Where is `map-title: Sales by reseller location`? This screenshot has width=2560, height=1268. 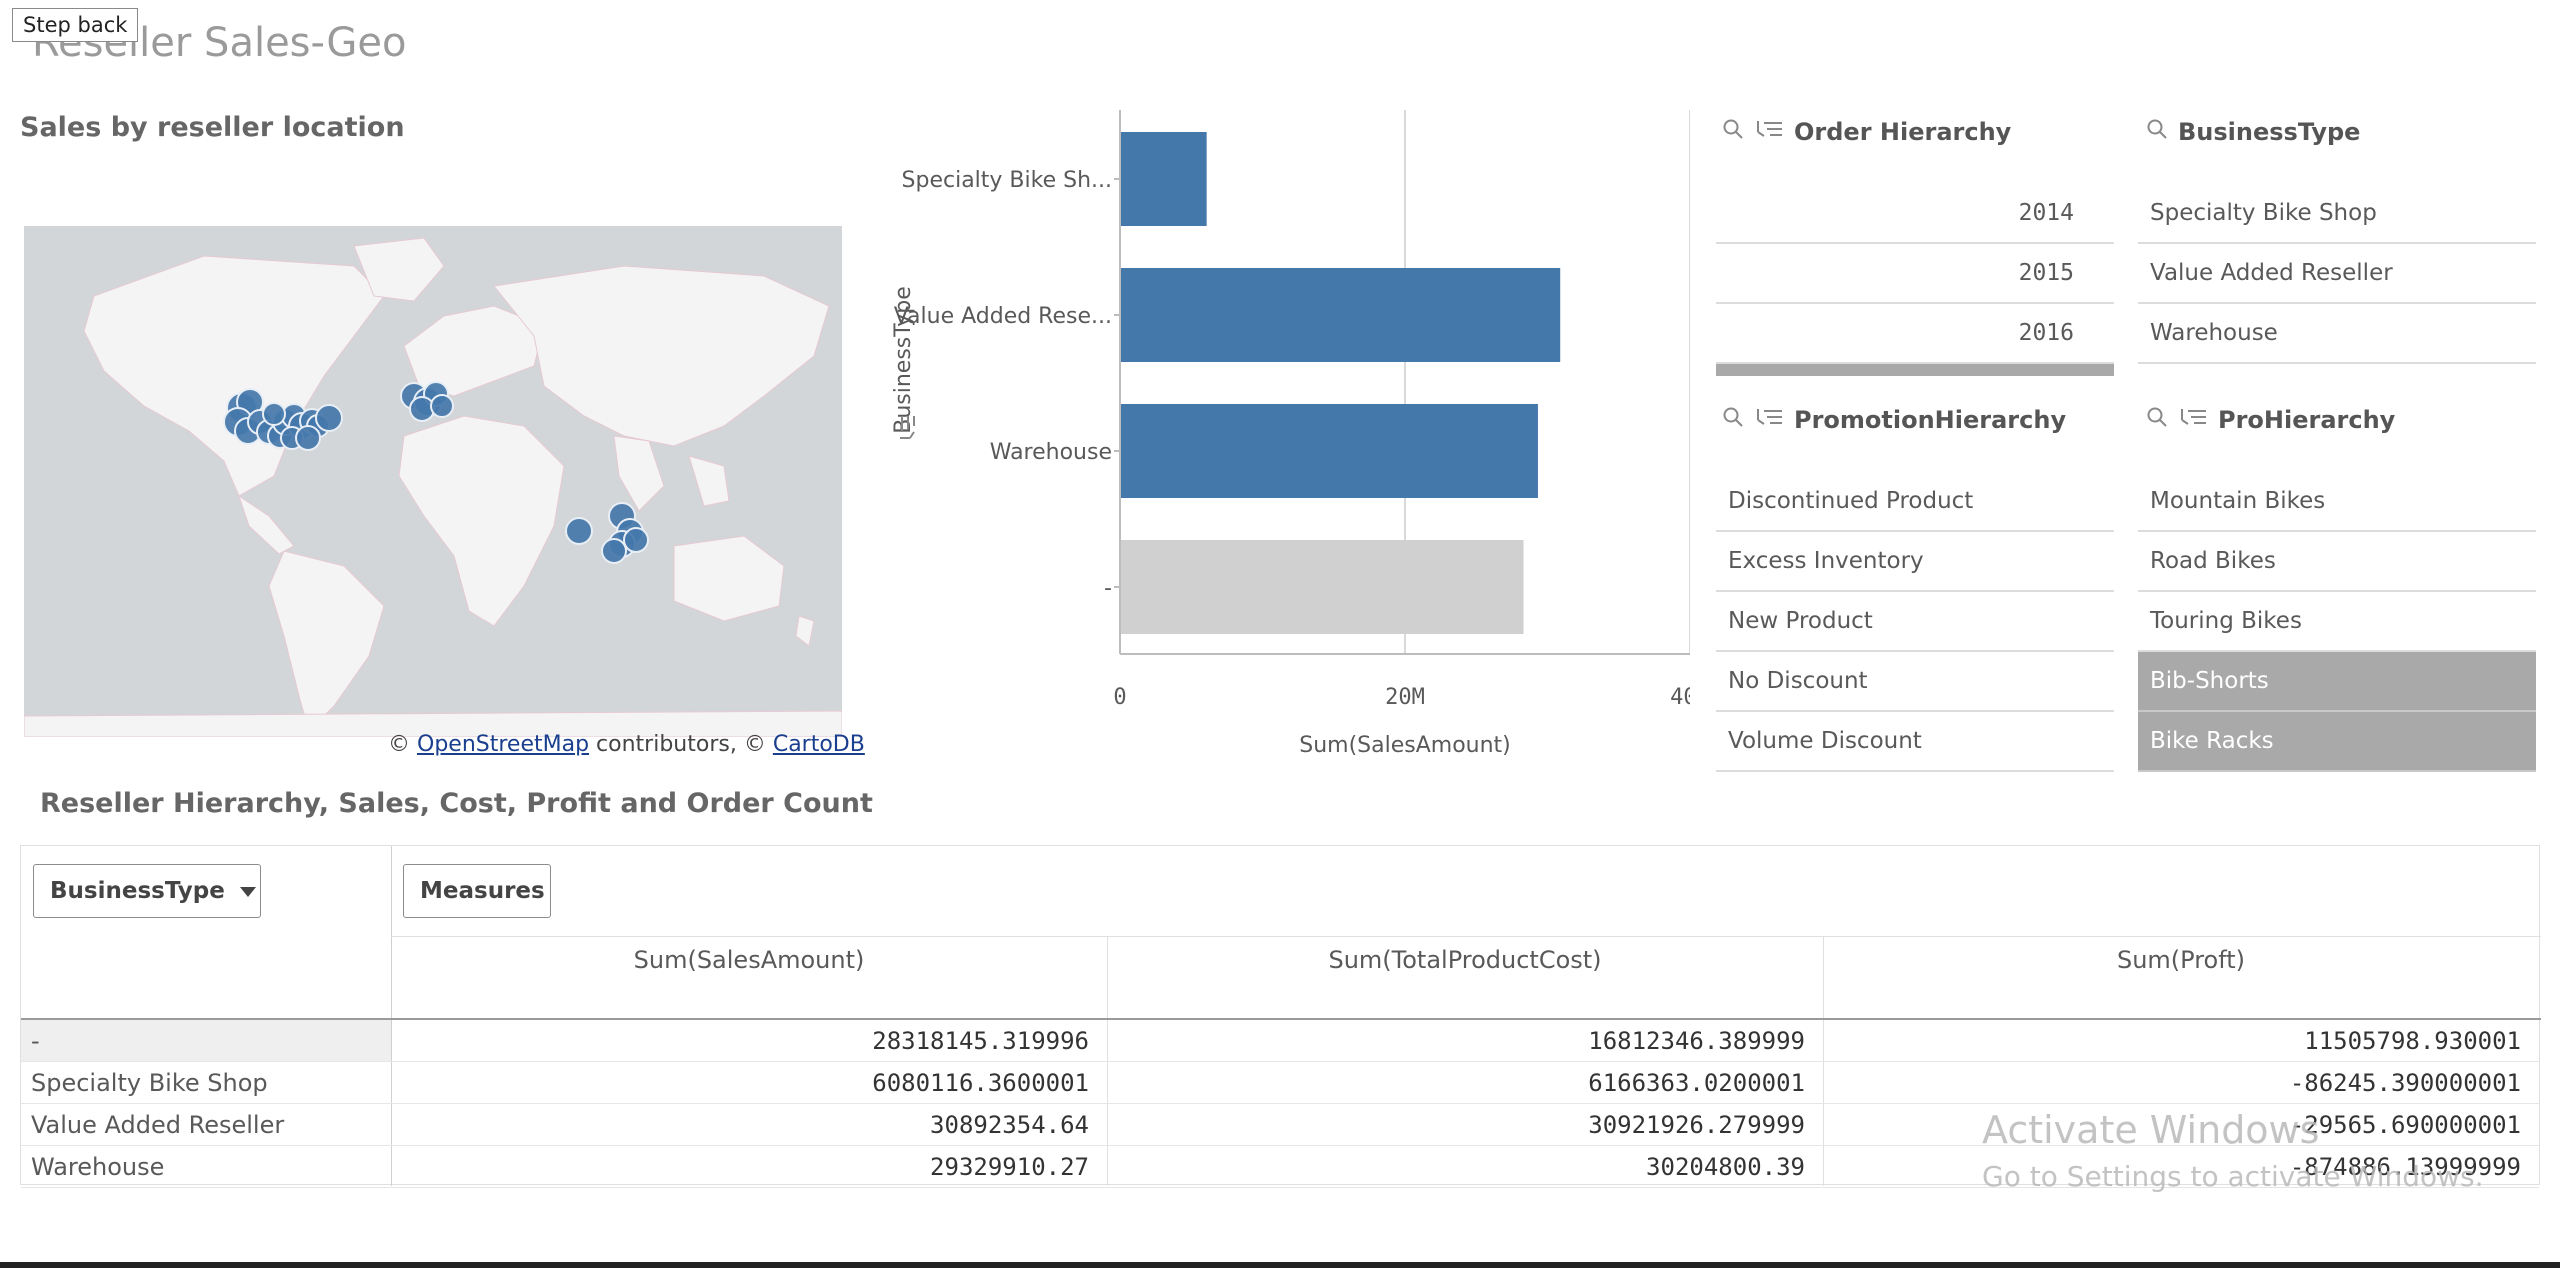 map-title: Sales by reseller location is located at coordinates (212, 127).